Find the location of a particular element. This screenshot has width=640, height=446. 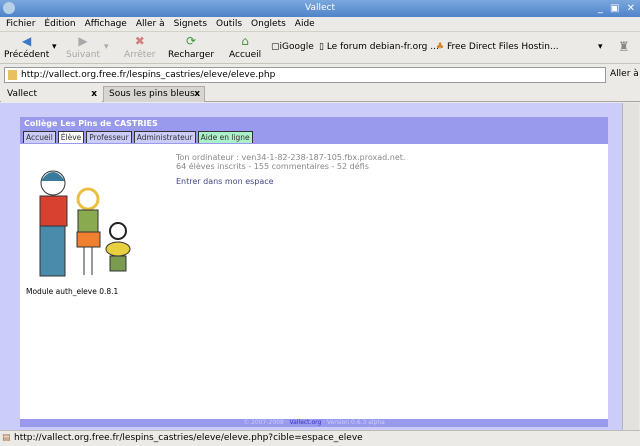

window-buttons: _ ▣ ✕ is located at coordinates (617, 8).